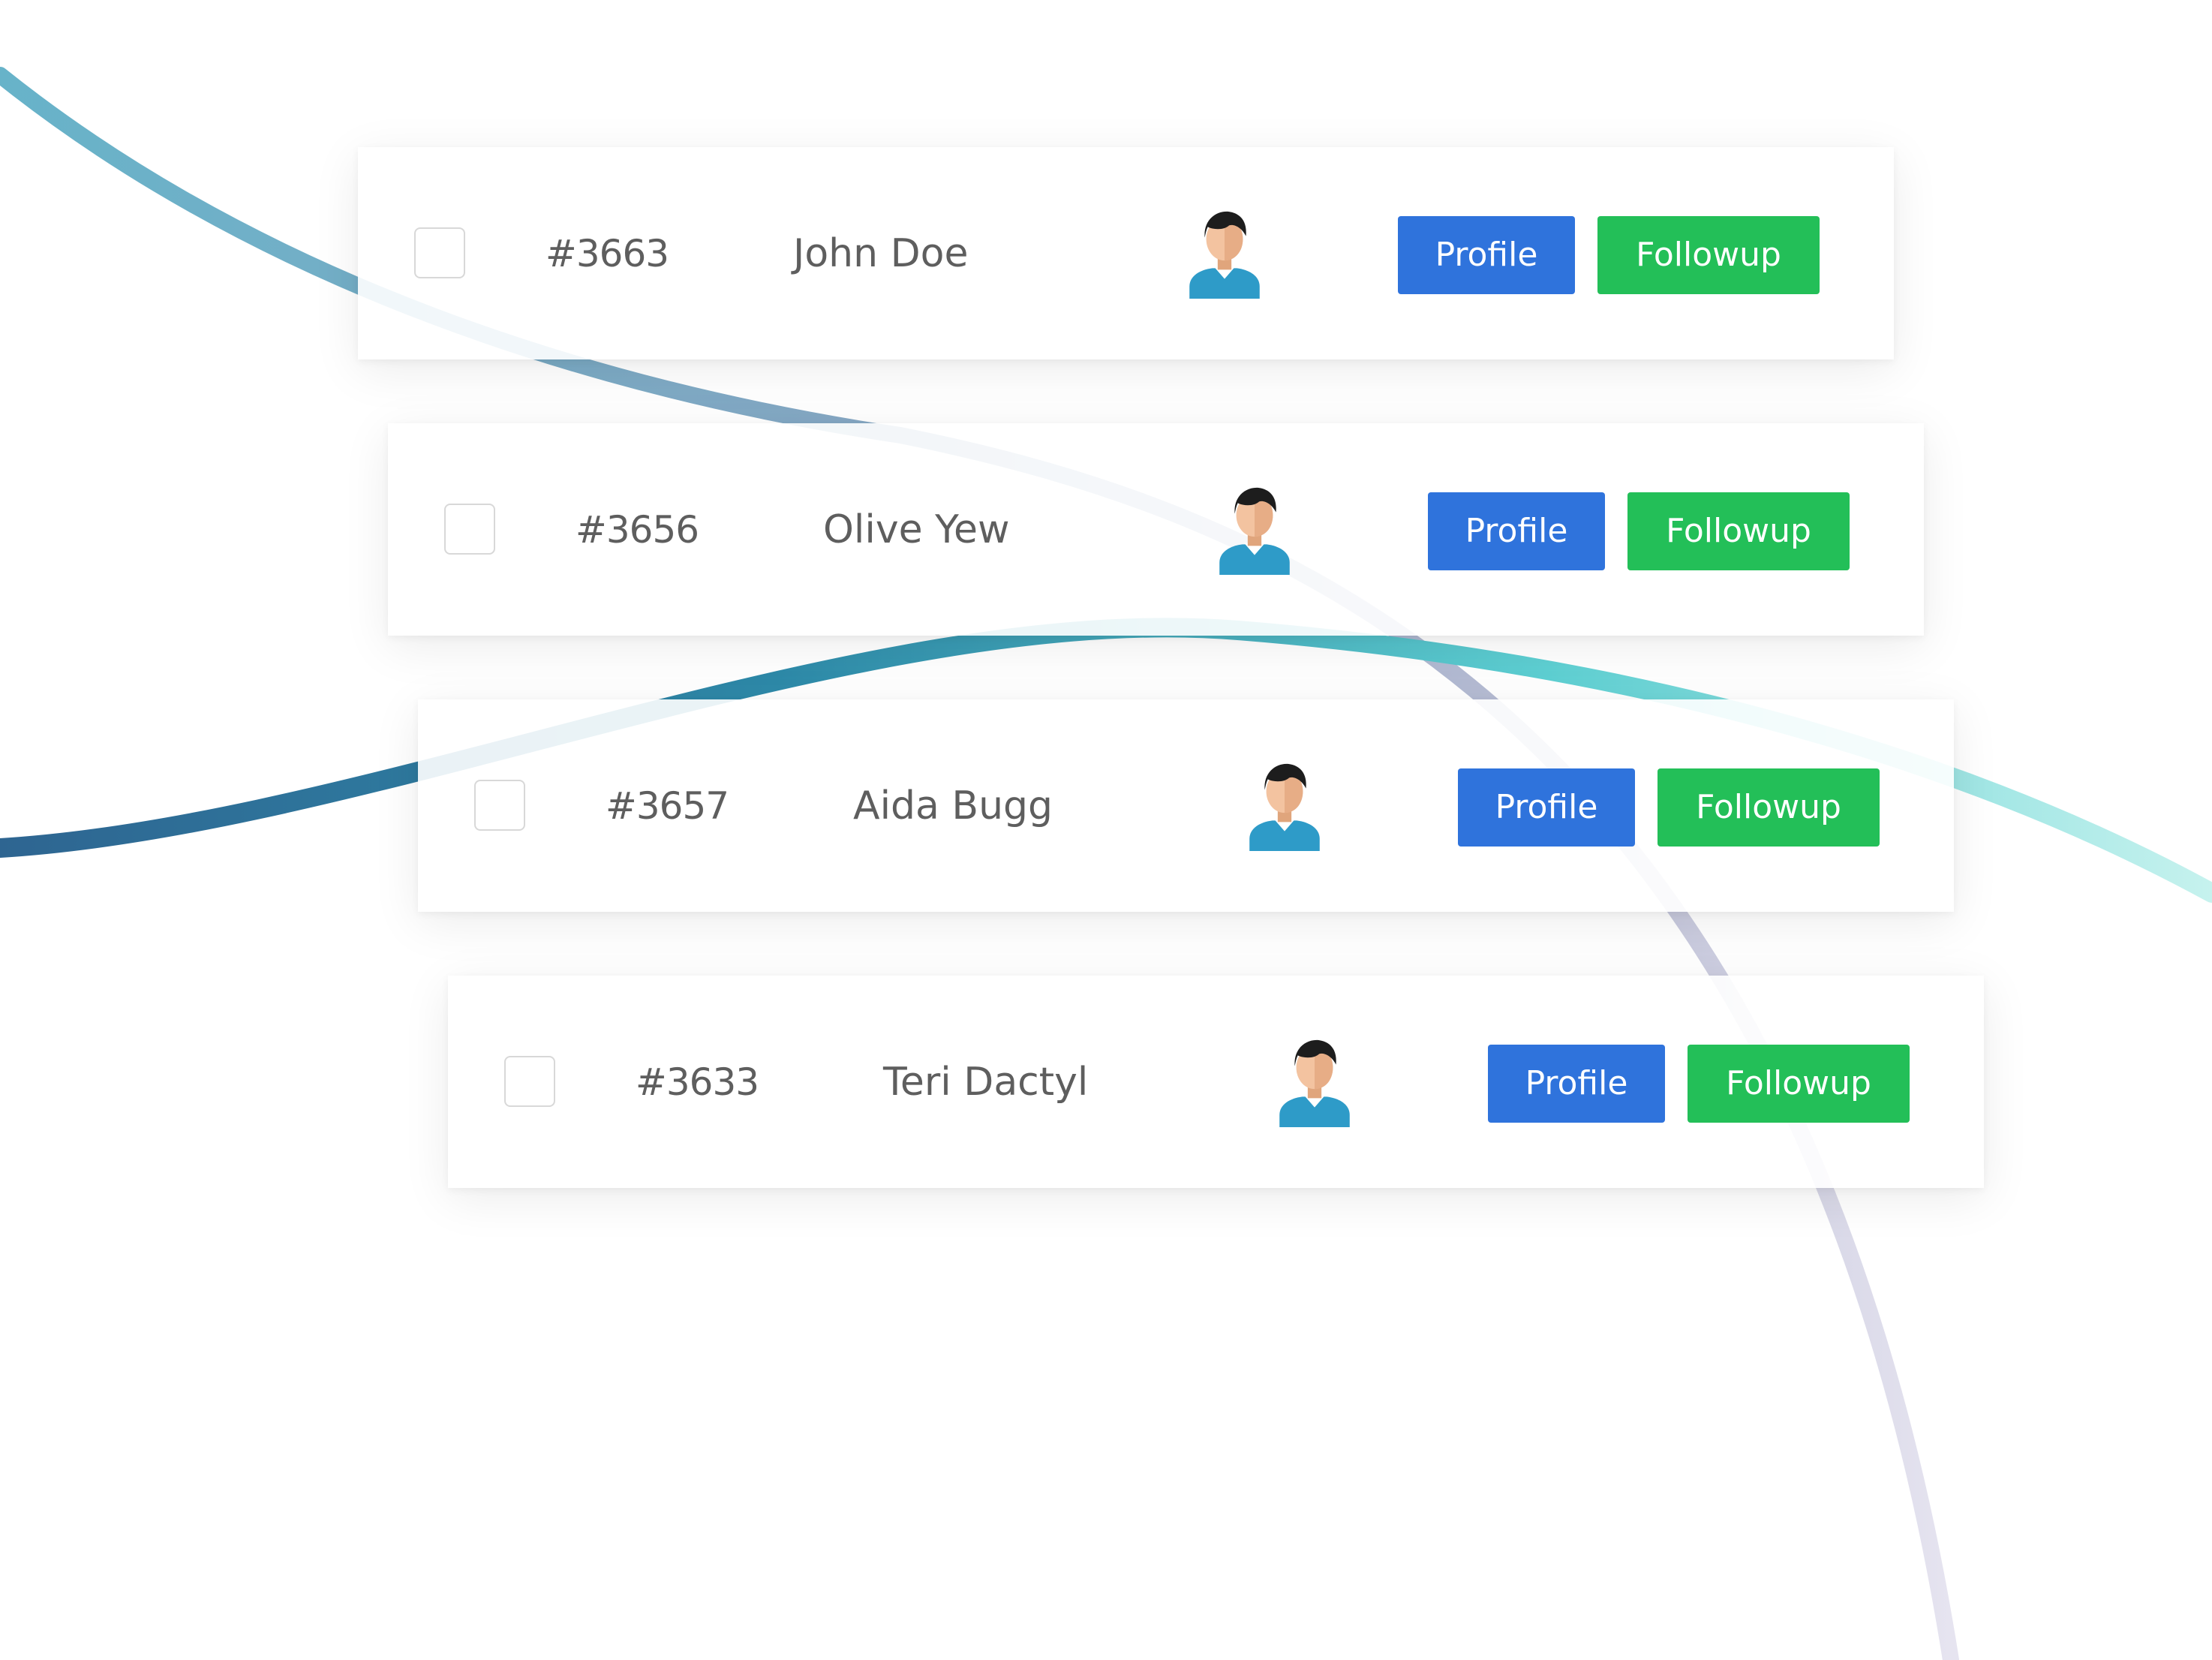  What do you see at coordinates (1126, 253) in the screenshot?
I see `user-row: #3663 John Doe Profile Followup` at bounding box center [1126, 253].